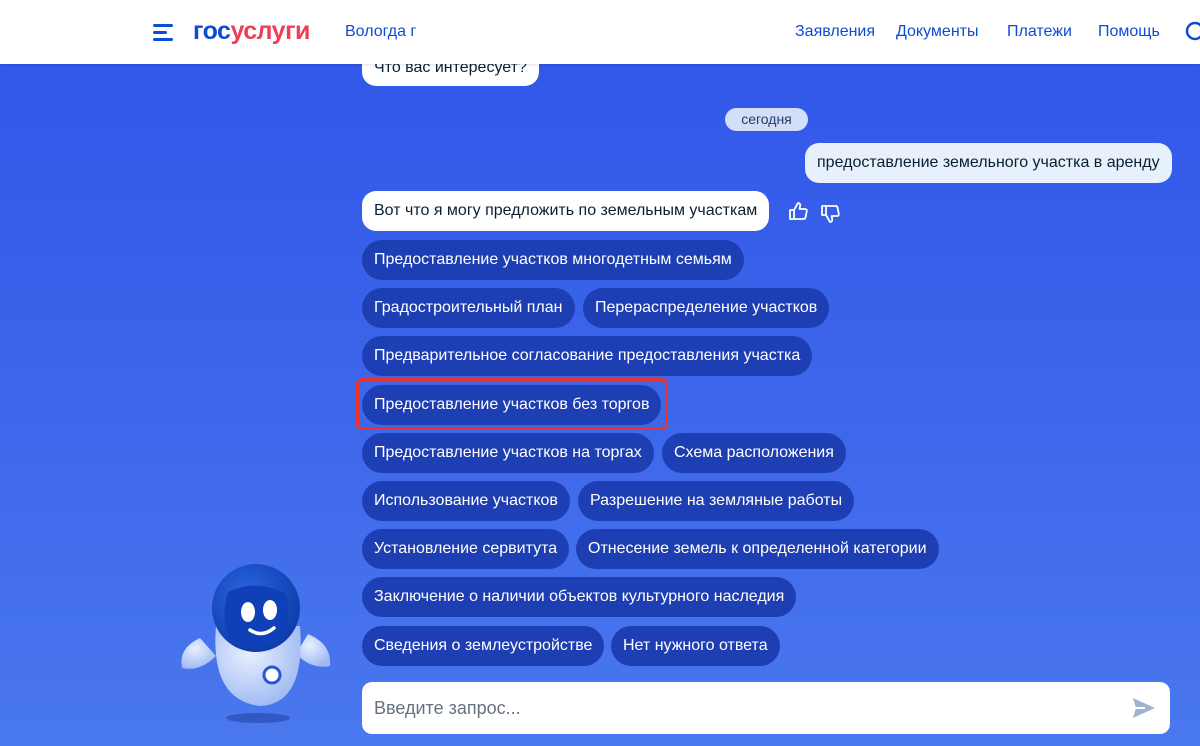 This screenshot has height=746, width=1200. I want to click on option-earthworks-permit: Разрешение на земляные работы, so click(716, 501).